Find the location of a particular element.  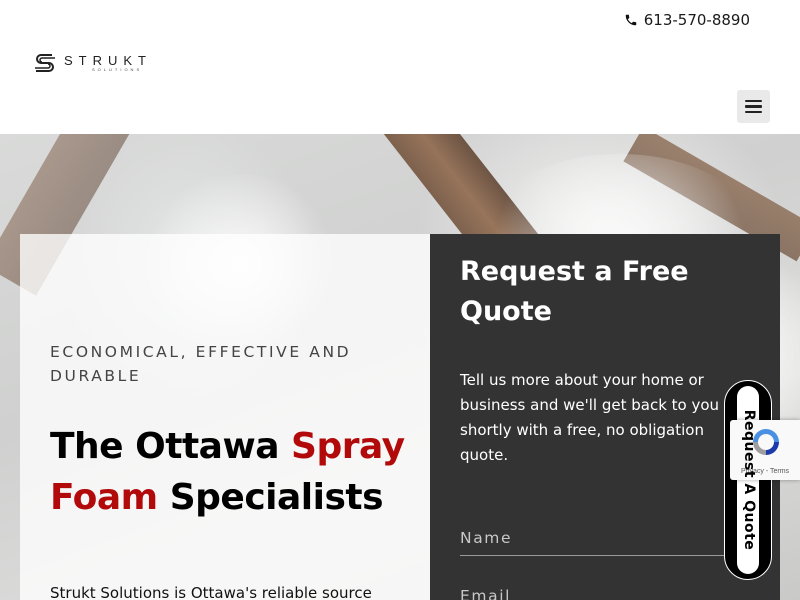

phone-icon is located at coordinates (630, 20).